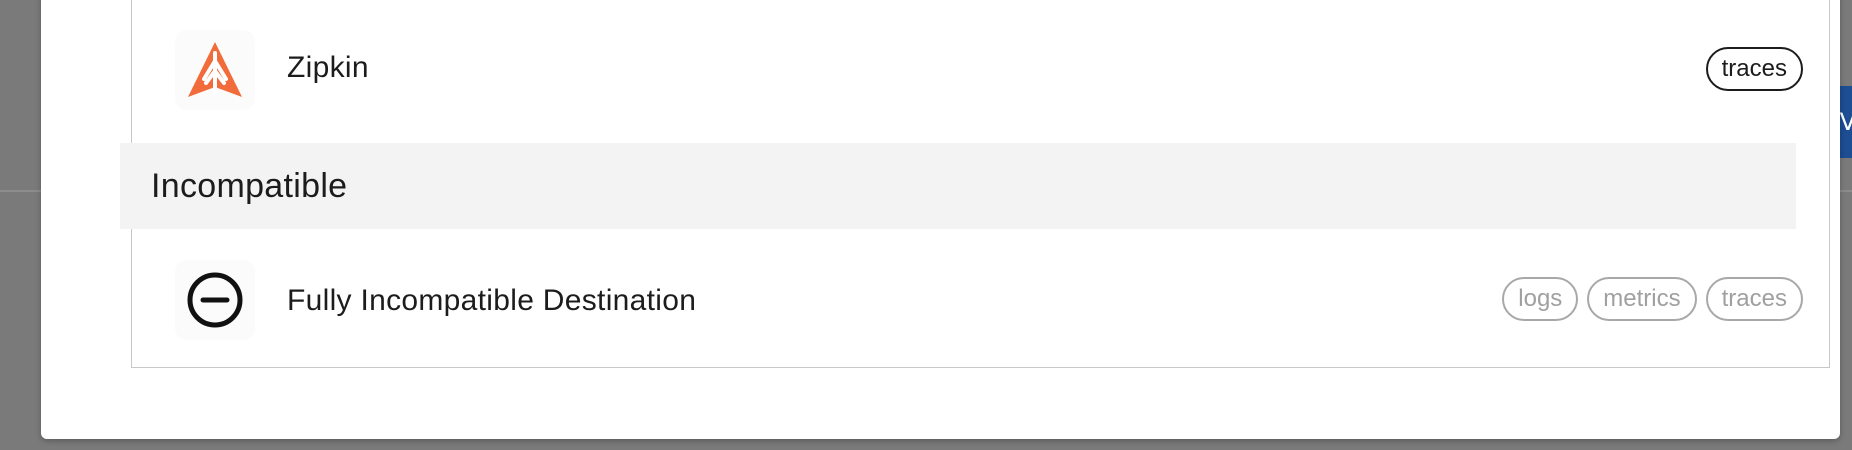 This screenshot has width=1852, height=450. Describe the element at coordinates (328, 67) in the screenshot. I see `destination-name: Zipkin` at that location.